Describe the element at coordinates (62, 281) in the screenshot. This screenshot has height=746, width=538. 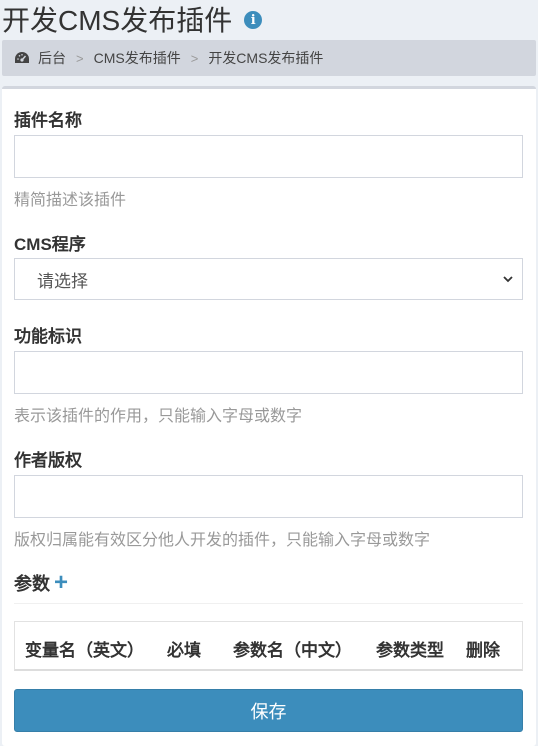
I see `cms-select-value: 请选择` at that location.